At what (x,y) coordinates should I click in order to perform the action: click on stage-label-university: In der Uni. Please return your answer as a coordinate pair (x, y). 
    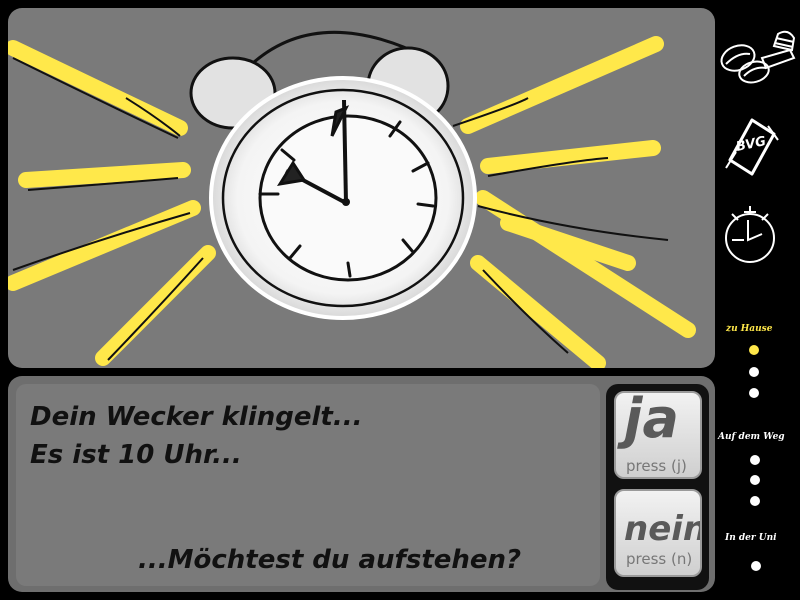
    Looking at the image, I should click on (751, 538).